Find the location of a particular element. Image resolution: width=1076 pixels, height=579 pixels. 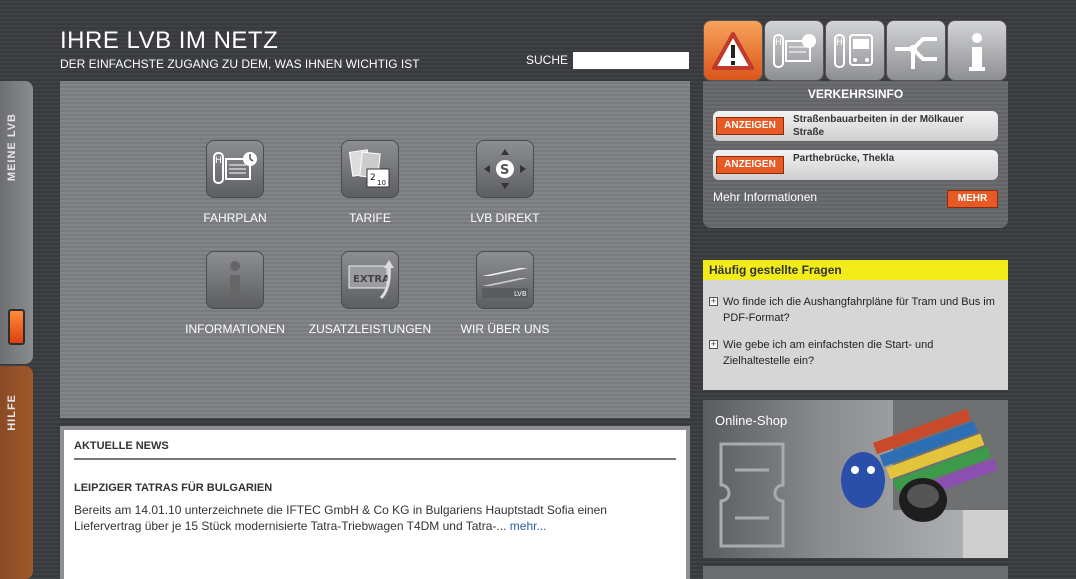

nav-tile-lvb-direkt: S LVB DIREKT is located at coordinates (505, 182).